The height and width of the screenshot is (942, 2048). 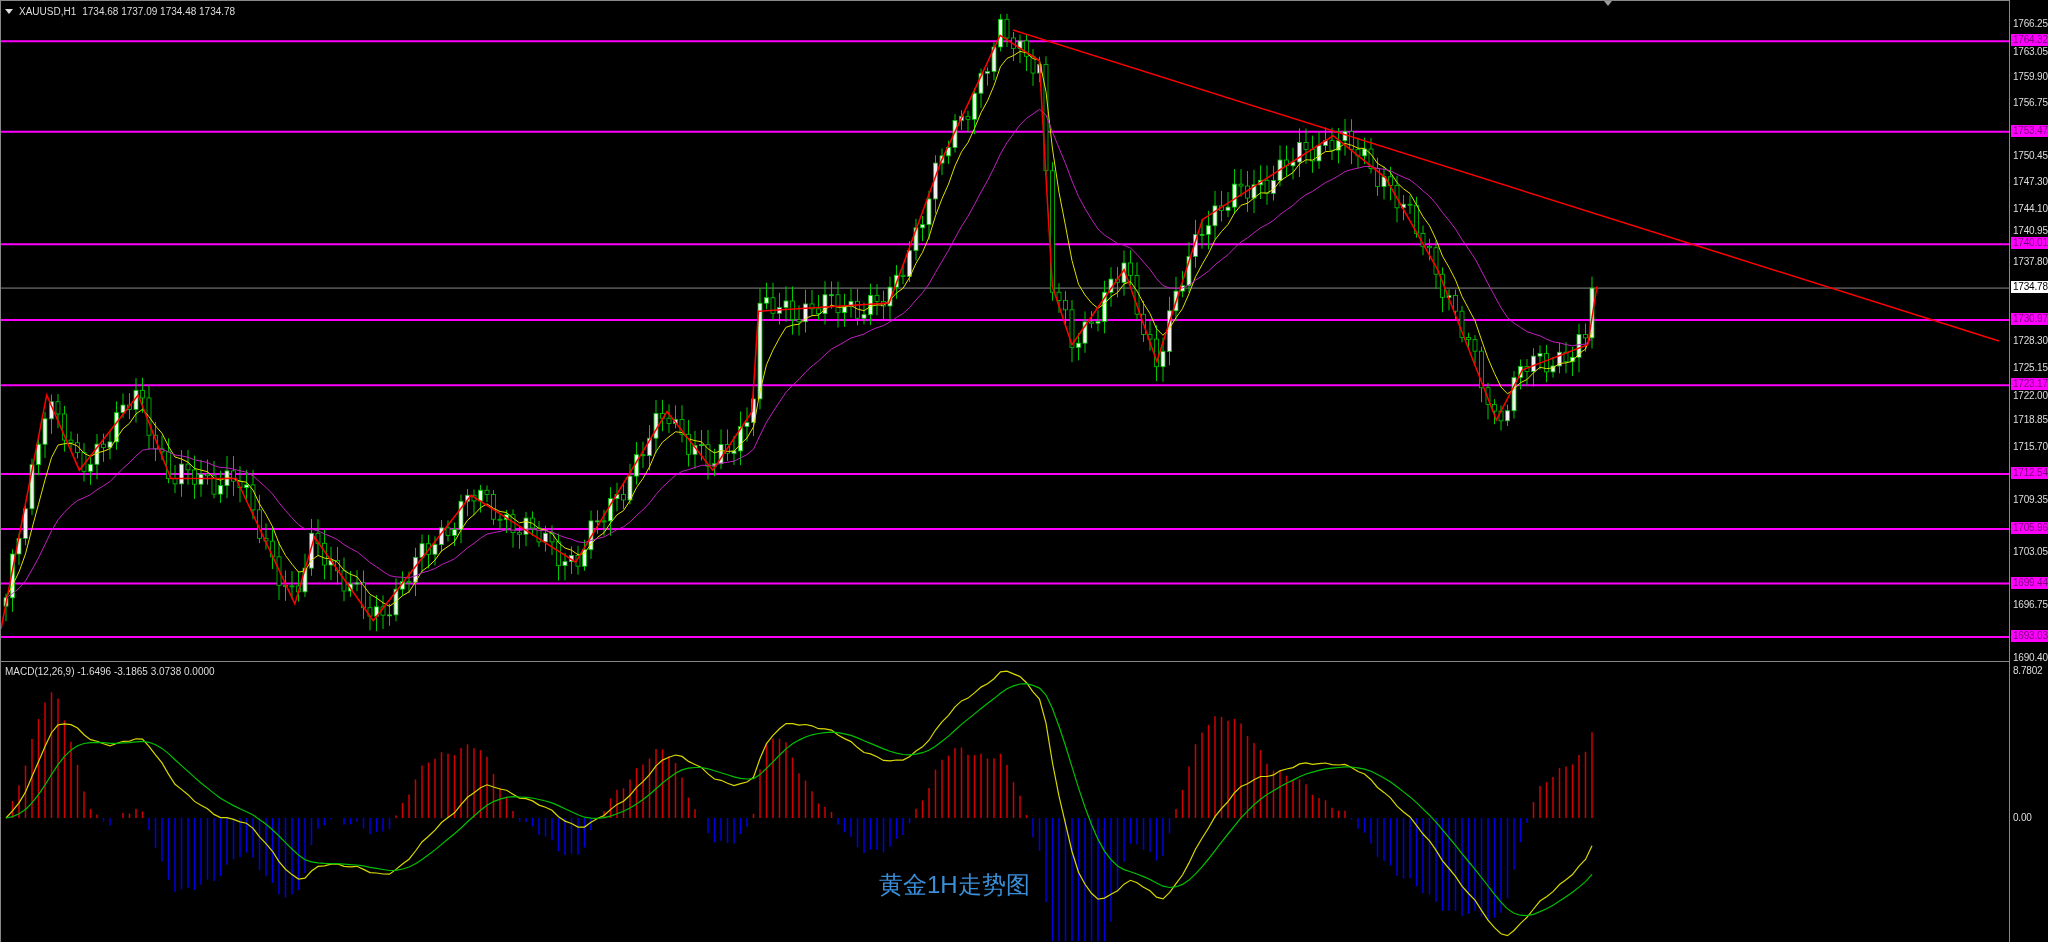 What do you see at coordinates (2030, 231) in the screenshot?
I see `price-axis-label: 1740.95` at bounding box center [2030, 231].